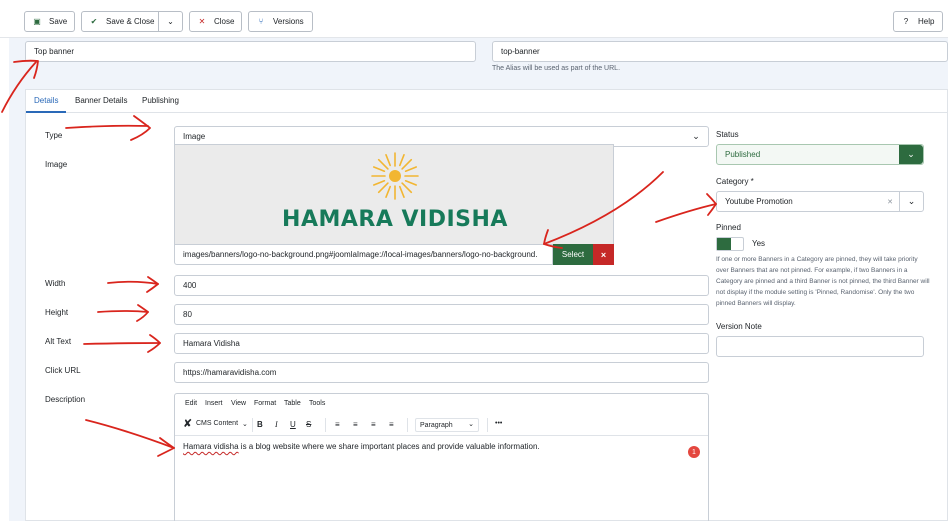 Image resolution: width=948 pixels, height=521 pixels. What do you see at coordinates (391, 424) in the screenshot?
I see `align-justify-icon: ≡` at bounding box center [391, 424].